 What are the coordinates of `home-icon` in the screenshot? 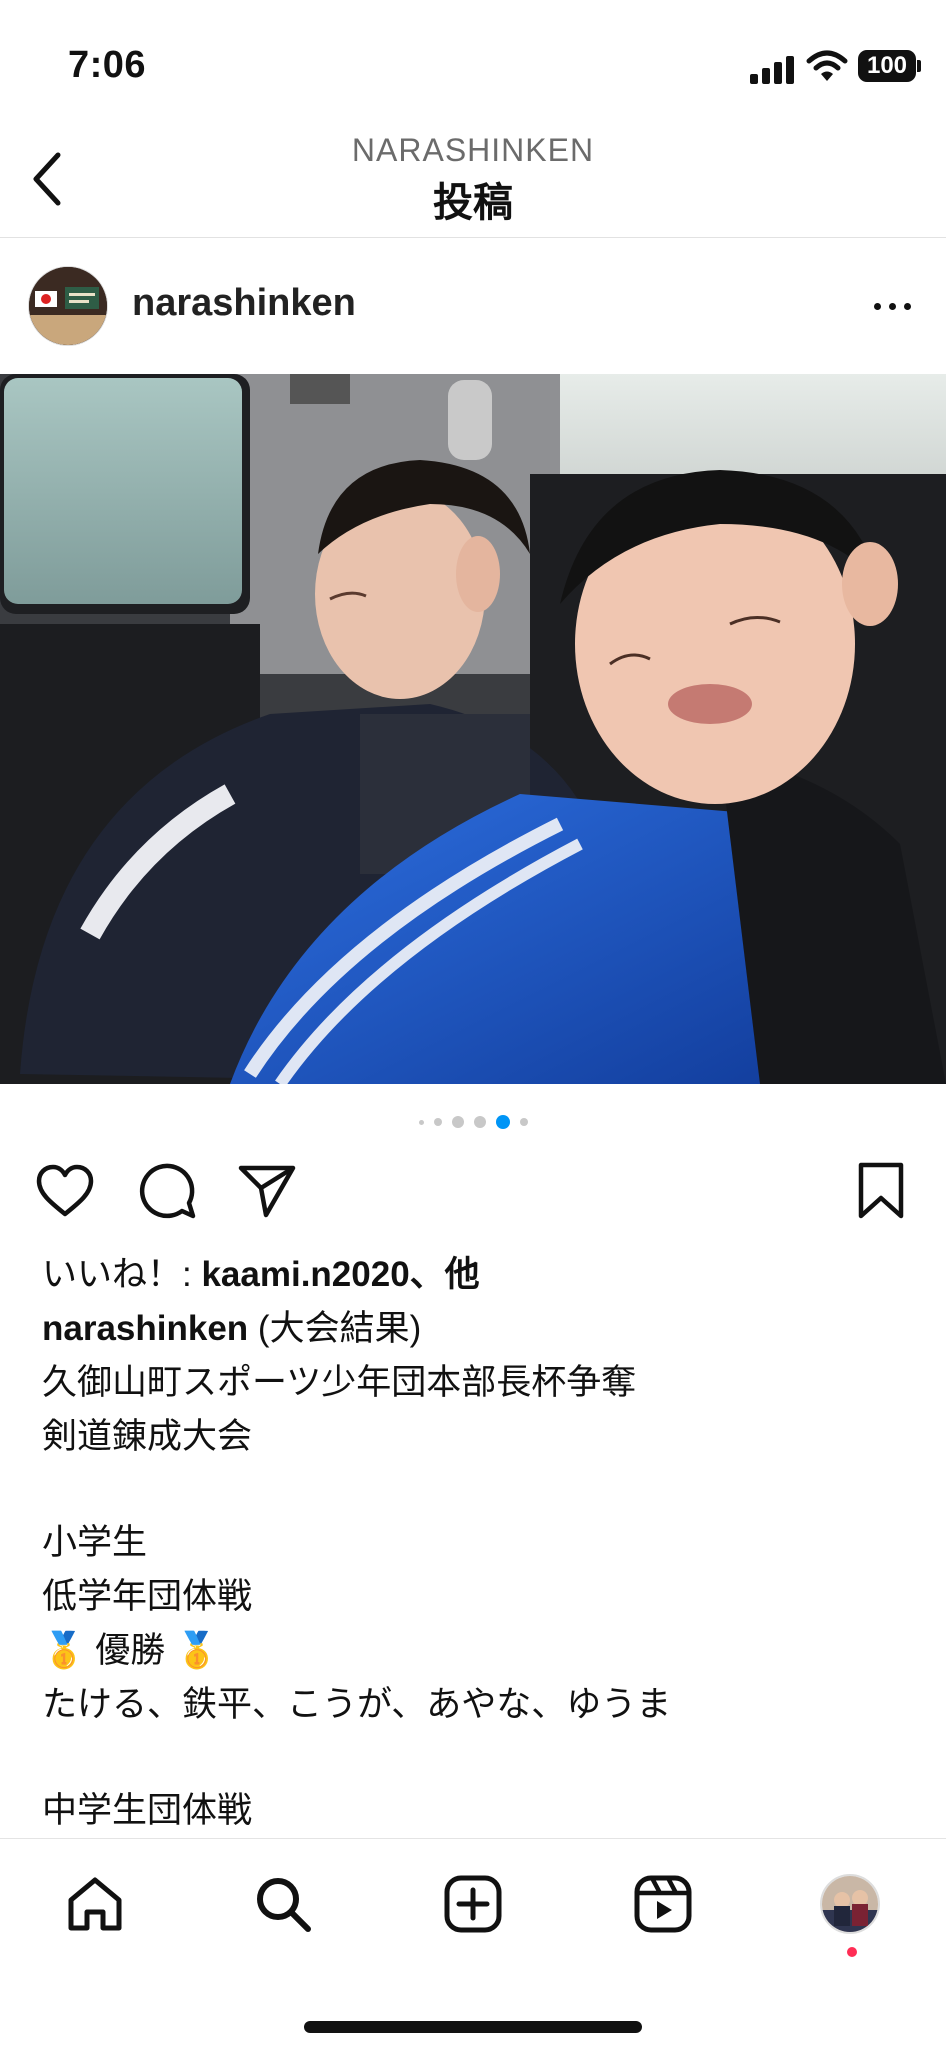 It's located at (95, 1904).